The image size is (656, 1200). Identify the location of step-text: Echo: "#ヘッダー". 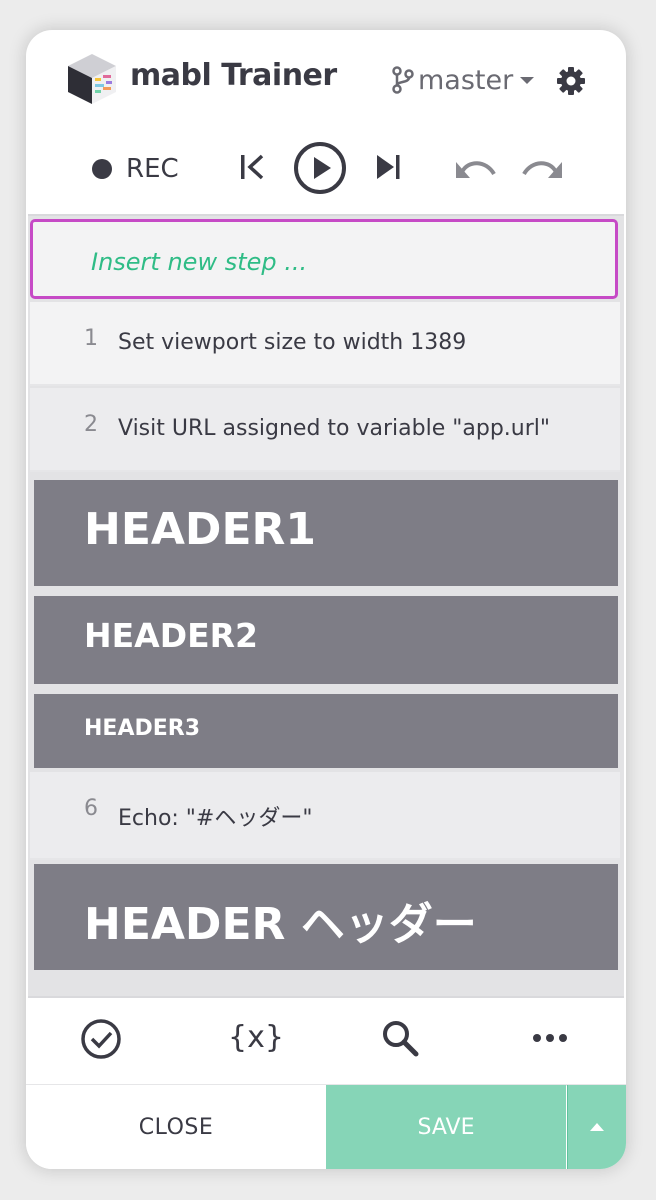
(215, 818).